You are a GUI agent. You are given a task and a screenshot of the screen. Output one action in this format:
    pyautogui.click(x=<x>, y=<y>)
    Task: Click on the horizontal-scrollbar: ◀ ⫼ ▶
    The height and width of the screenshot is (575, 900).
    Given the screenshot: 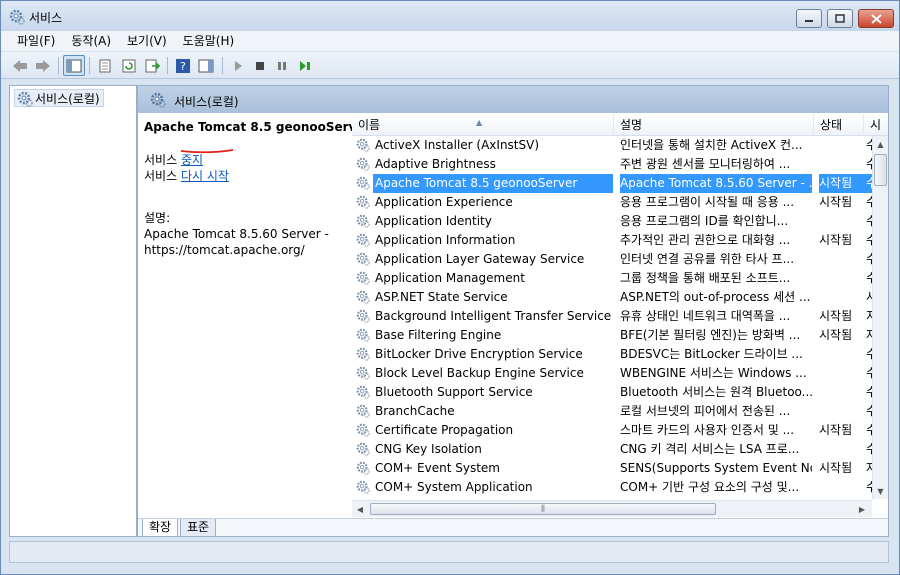 What is the action you would take?
    pyautogui.click(x=612, y=508)
    